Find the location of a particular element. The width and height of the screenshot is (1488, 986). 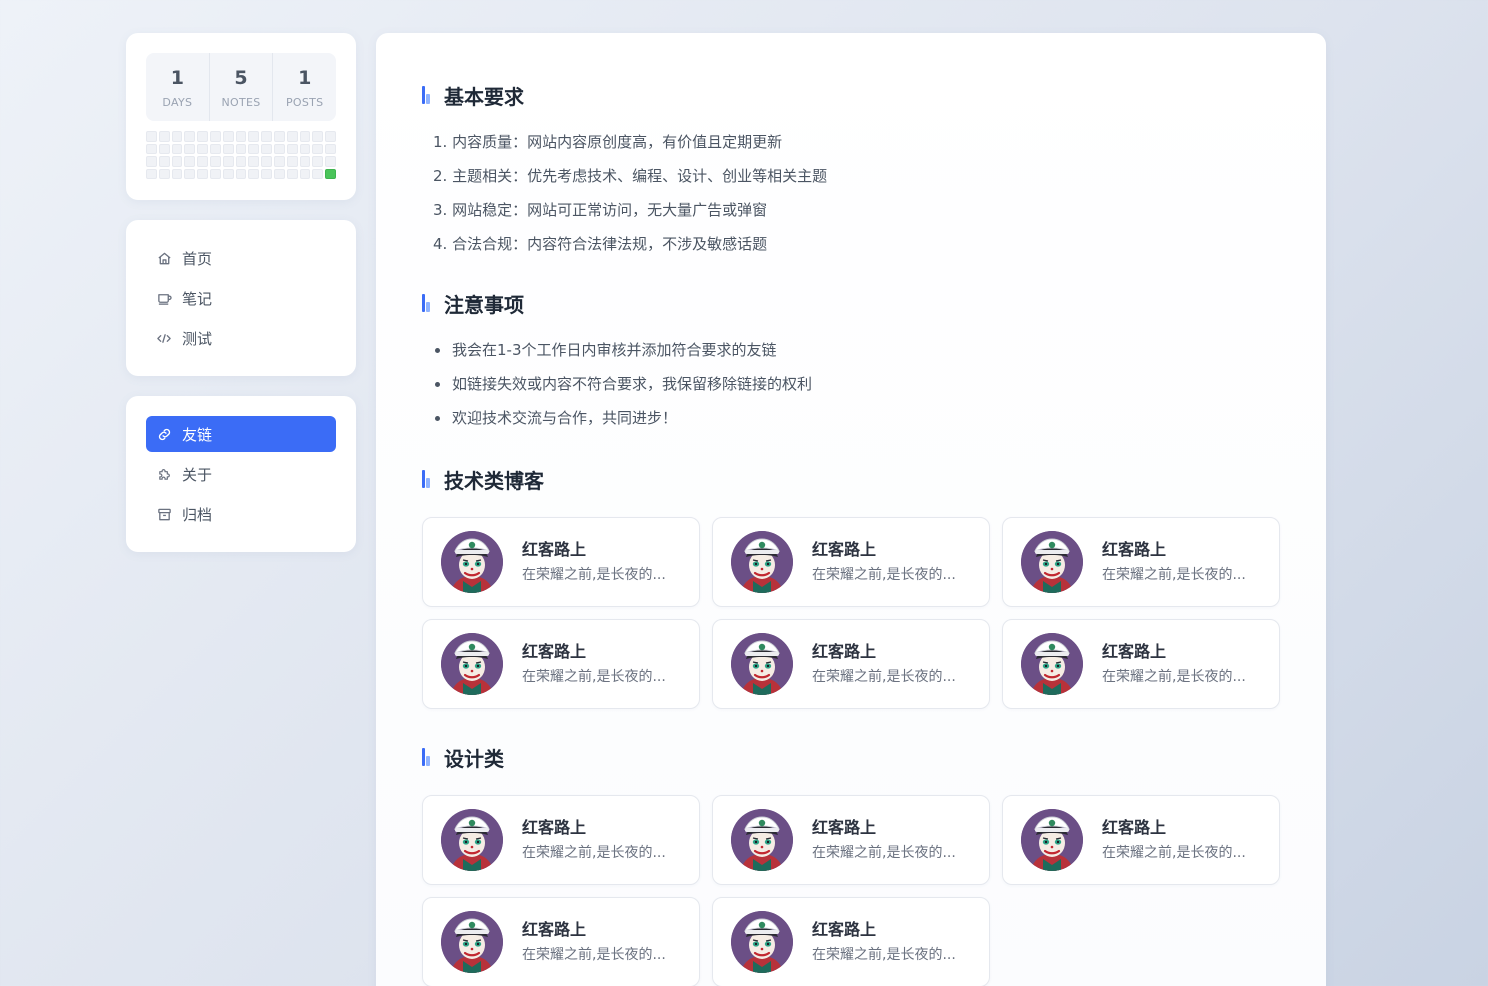

section-title: 技术类博客 is located at coordinates (851, 479).